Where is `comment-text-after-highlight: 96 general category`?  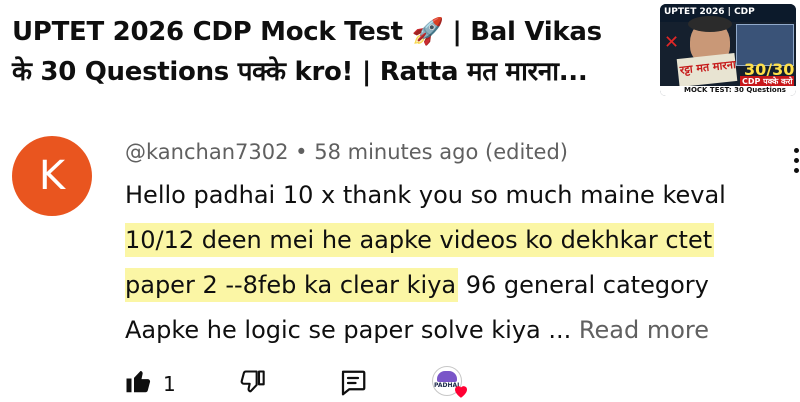 comment-text-after-highlight: 96 general category is located at coordinates (583, 285).